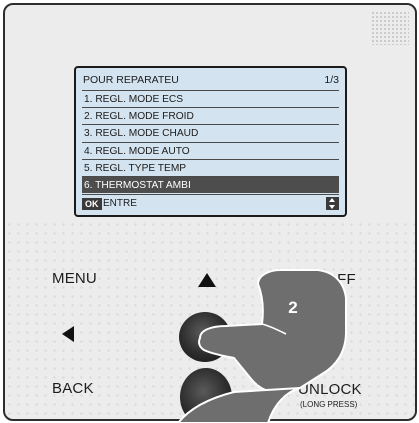 The image size is (419, 423). I want to click on menu-item-regl-mode-ecs: 1. REGL. MODE ECS, so click(210, 98).